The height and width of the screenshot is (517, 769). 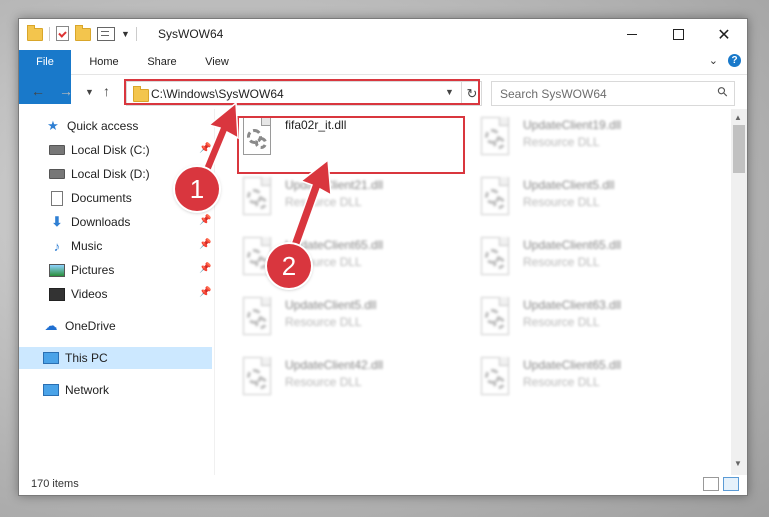 What do you see at coordinates (731, 484) in the screenshot?
I see `large-icons-view-icon` at bounding box center [731, 484].